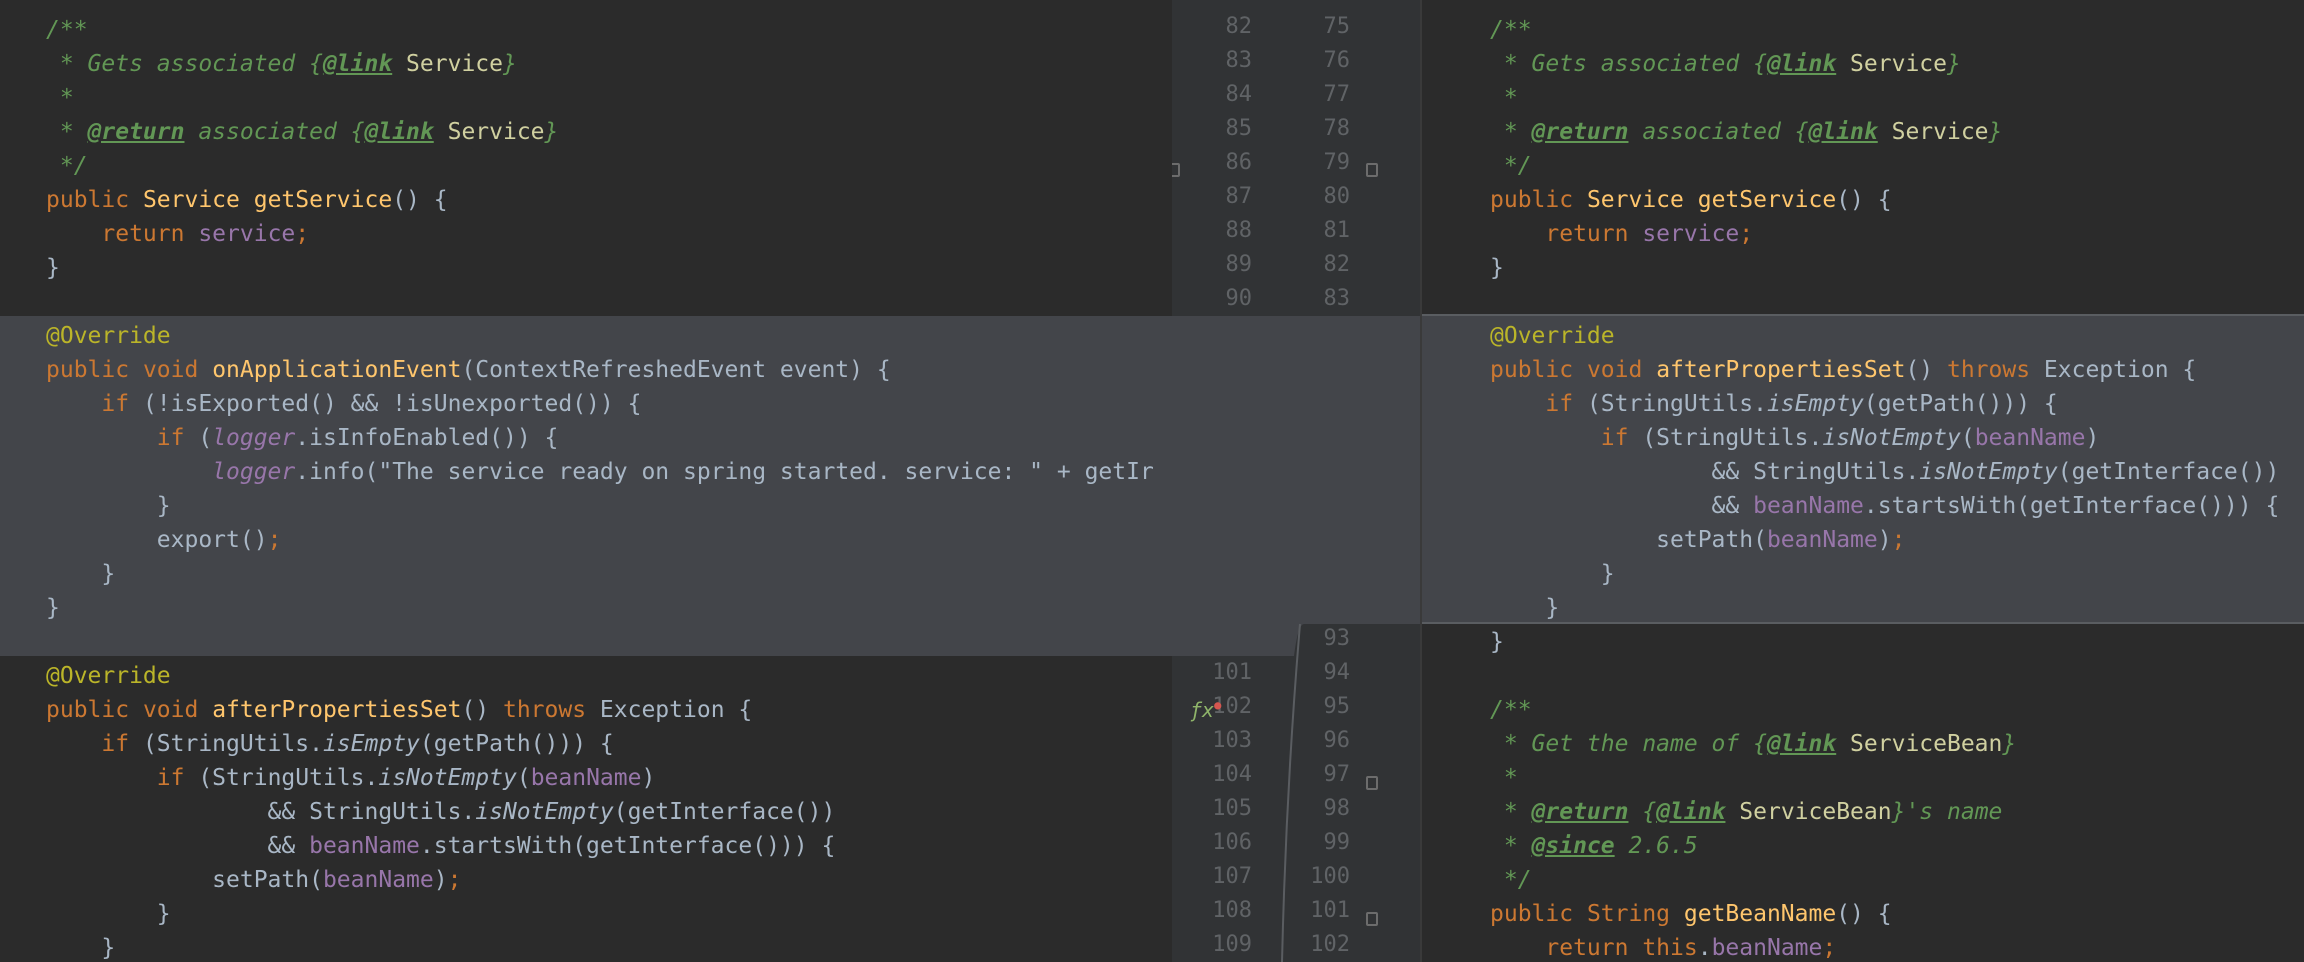 This screenshot has height=962, width=2304. I want to click on changed-block-right-top-border, so click(1863, 315).